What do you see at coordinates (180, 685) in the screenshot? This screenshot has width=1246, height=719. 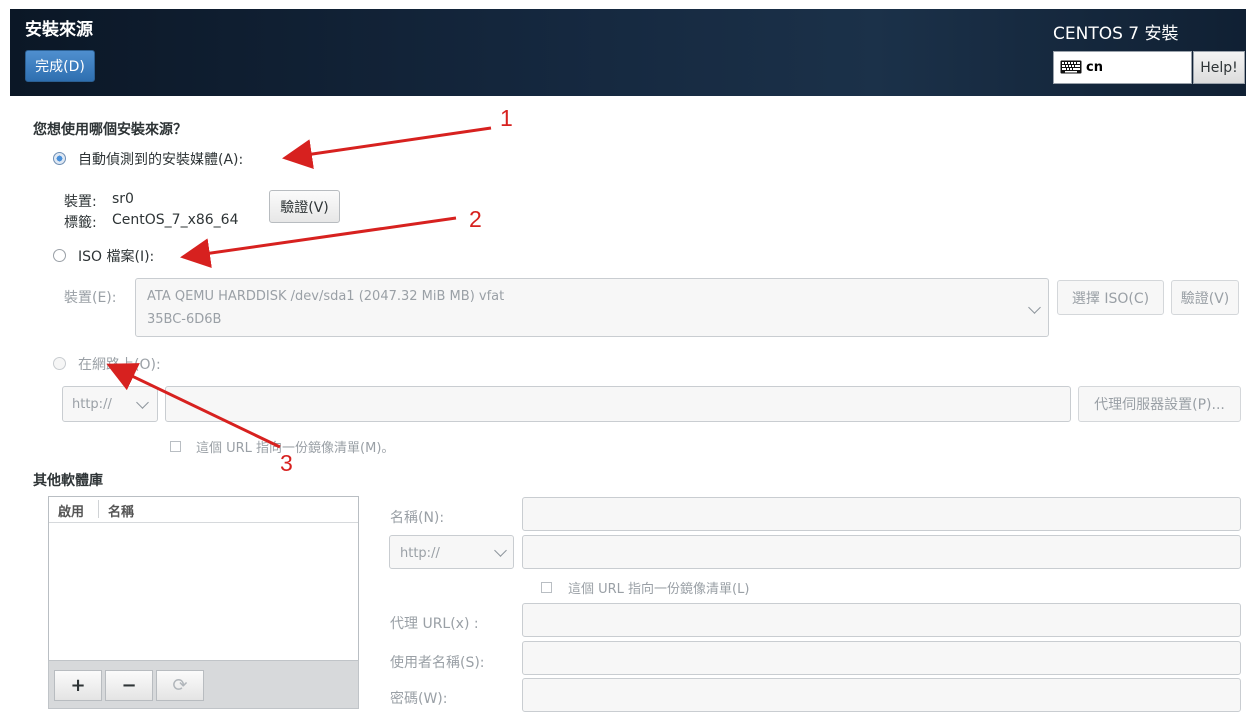 I see `refresh-repo-button: ⟳` at bounding box center [180, 685].